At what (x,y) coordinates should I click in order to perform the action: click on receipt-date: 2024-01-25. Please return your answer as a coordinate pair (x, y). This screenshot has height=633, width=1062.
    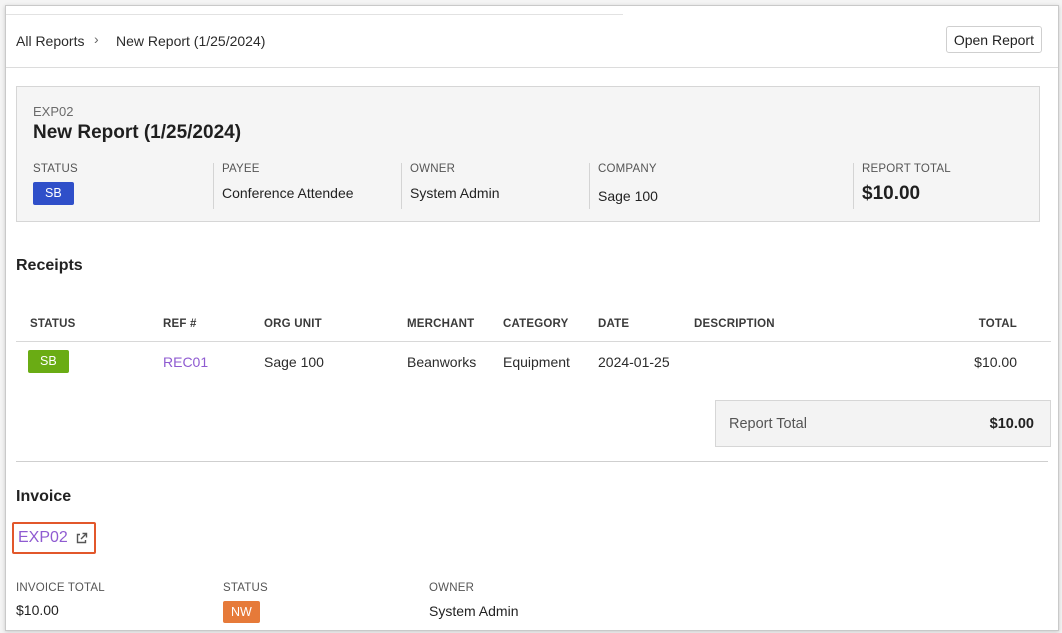
    Looking at the image, I should click on (634, 362).